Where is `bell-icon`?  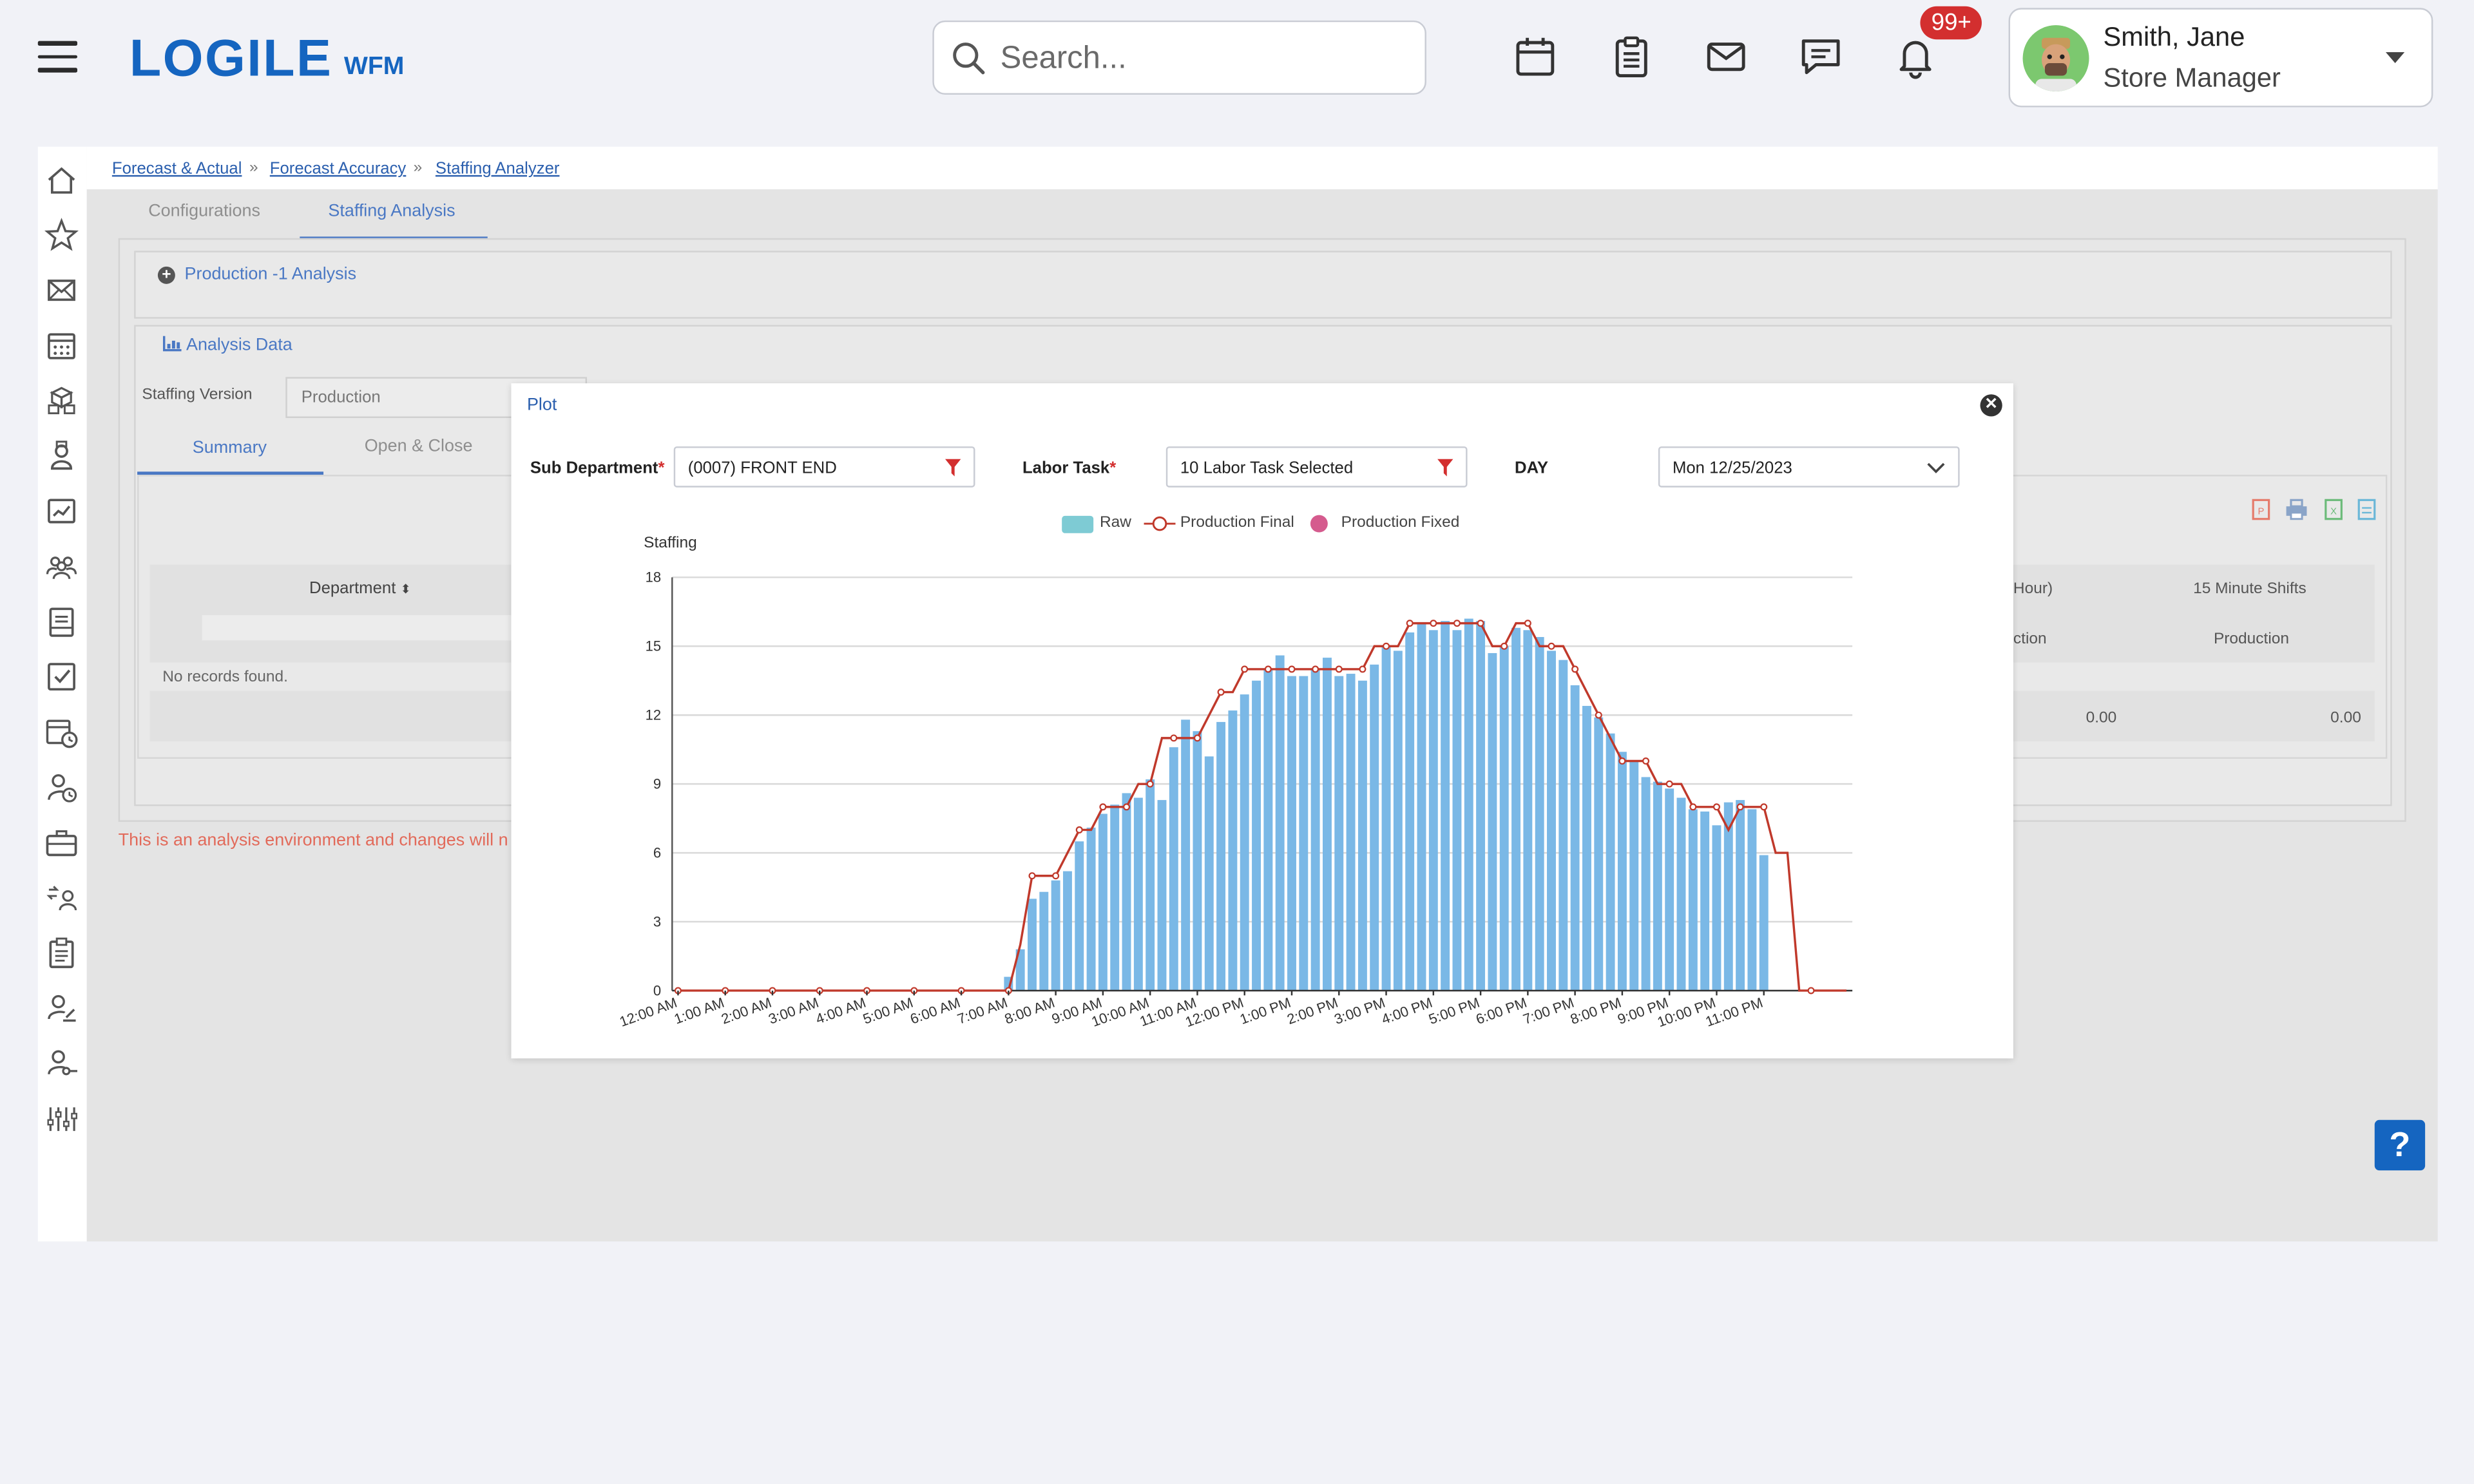 bell-icon is located at coordinates (1916, 57).